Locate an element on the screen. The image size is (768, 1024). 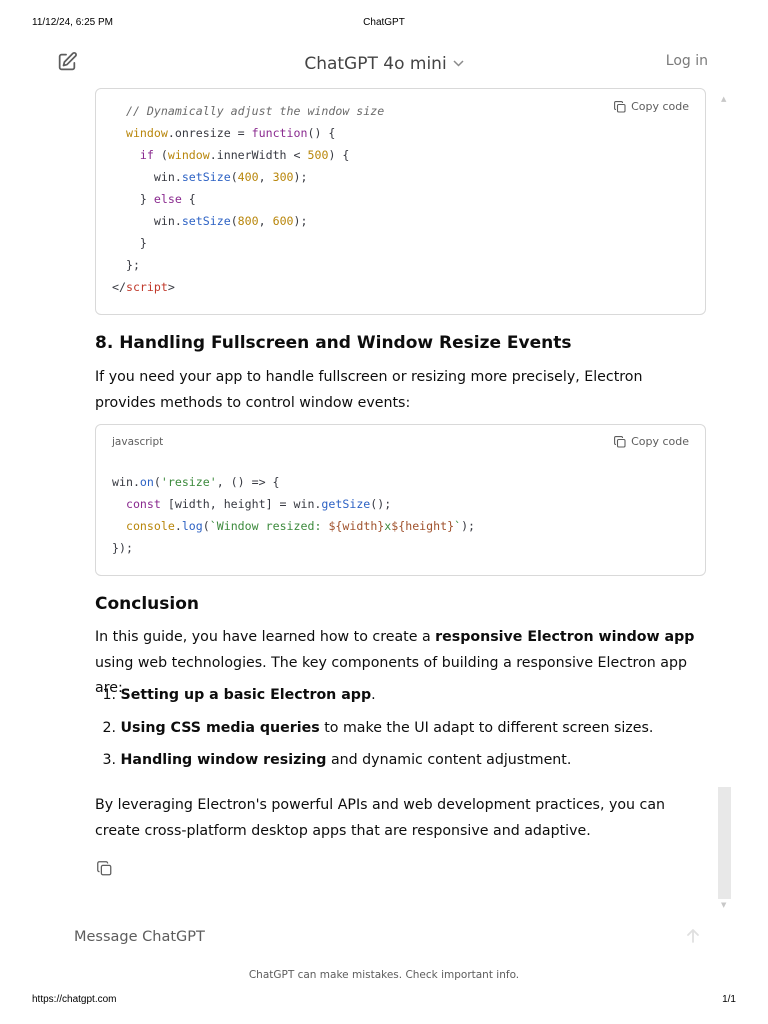
scroll-up-arrow-icon: ▲ is located at coordinates (723, 99).